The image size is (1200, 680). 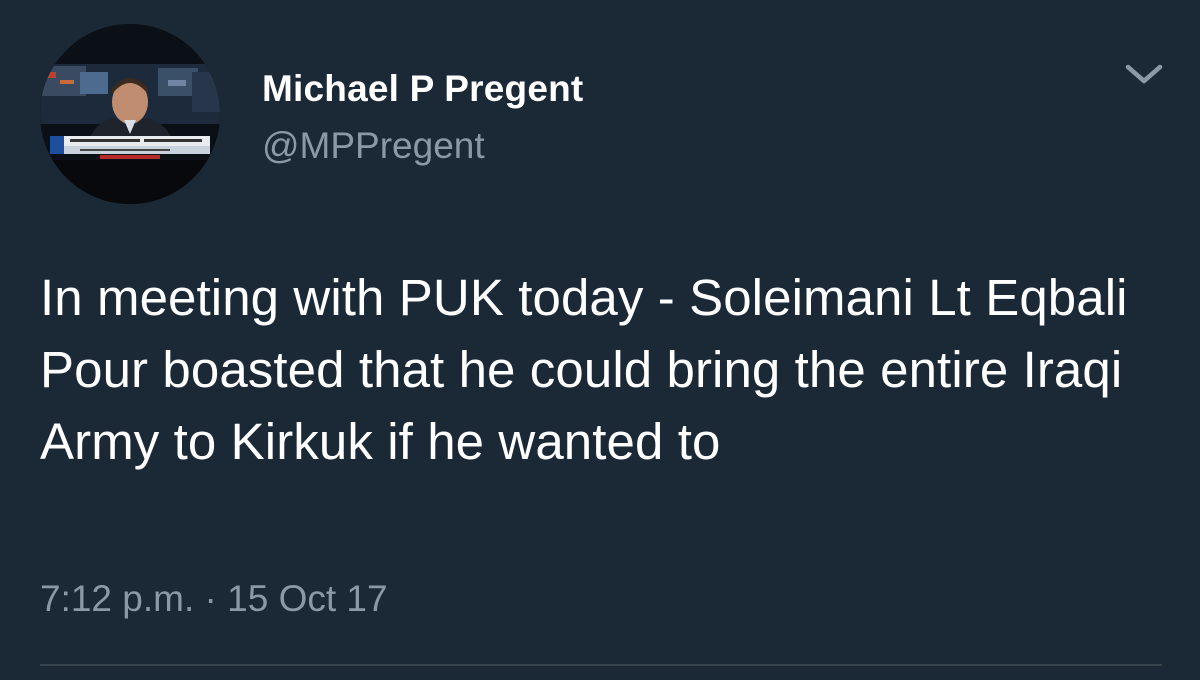 What do you see at coordinates (422, 89) in the screenshot?
I see `author-name: Michael P Pregent` at bounding box center [422, 89].